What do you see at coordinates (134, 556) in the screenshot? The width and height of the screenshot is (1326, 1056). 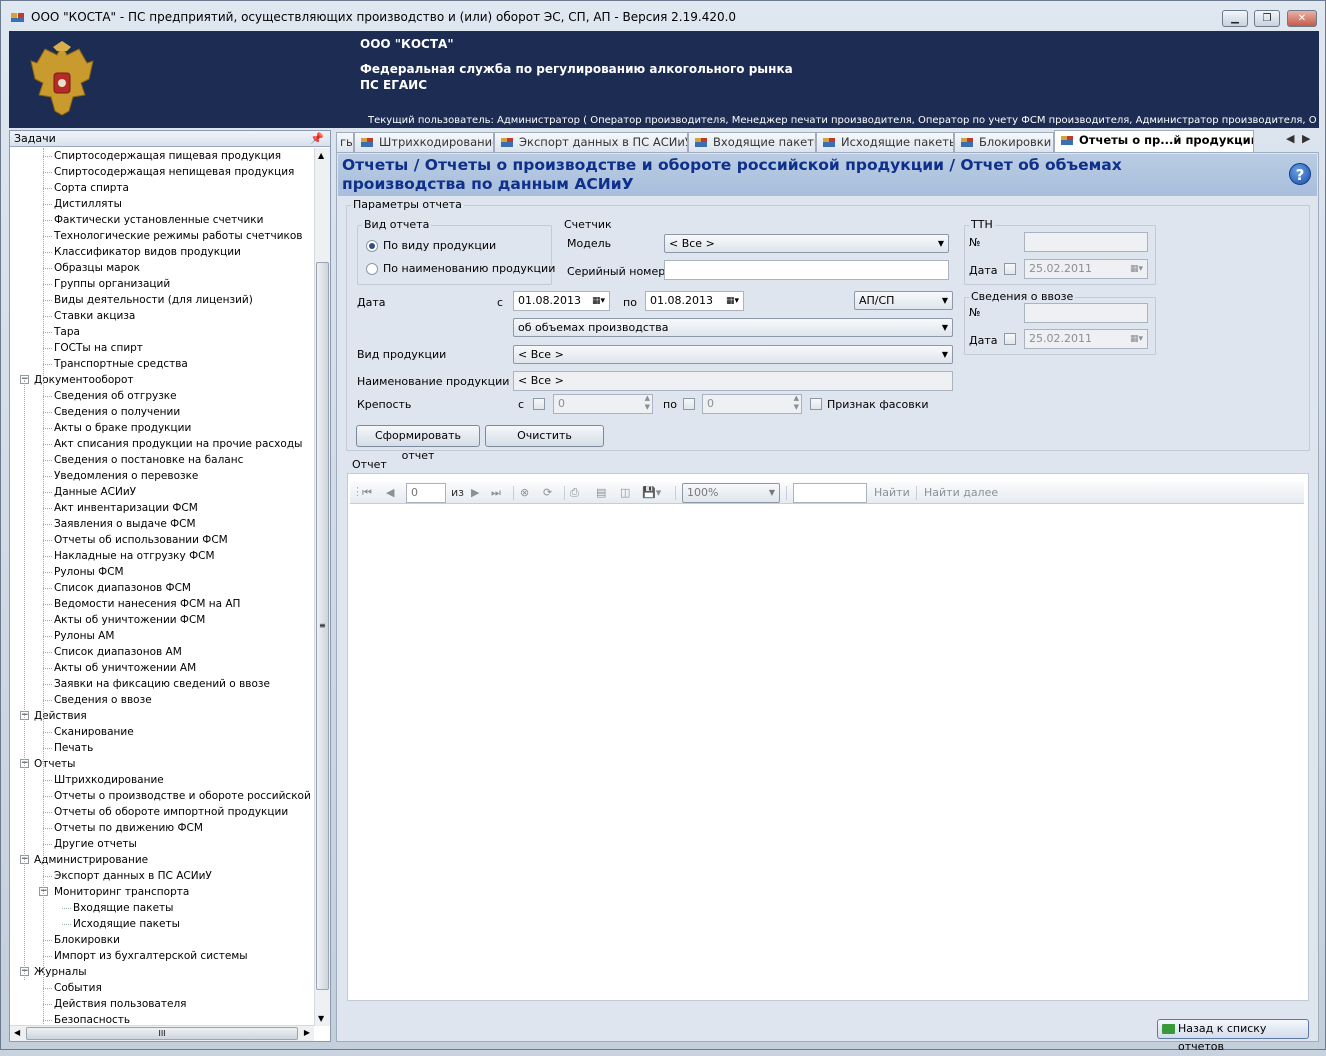 I see `tree-item: Накладные на отгрузку ФСМ` at bounding box center [134, 556].